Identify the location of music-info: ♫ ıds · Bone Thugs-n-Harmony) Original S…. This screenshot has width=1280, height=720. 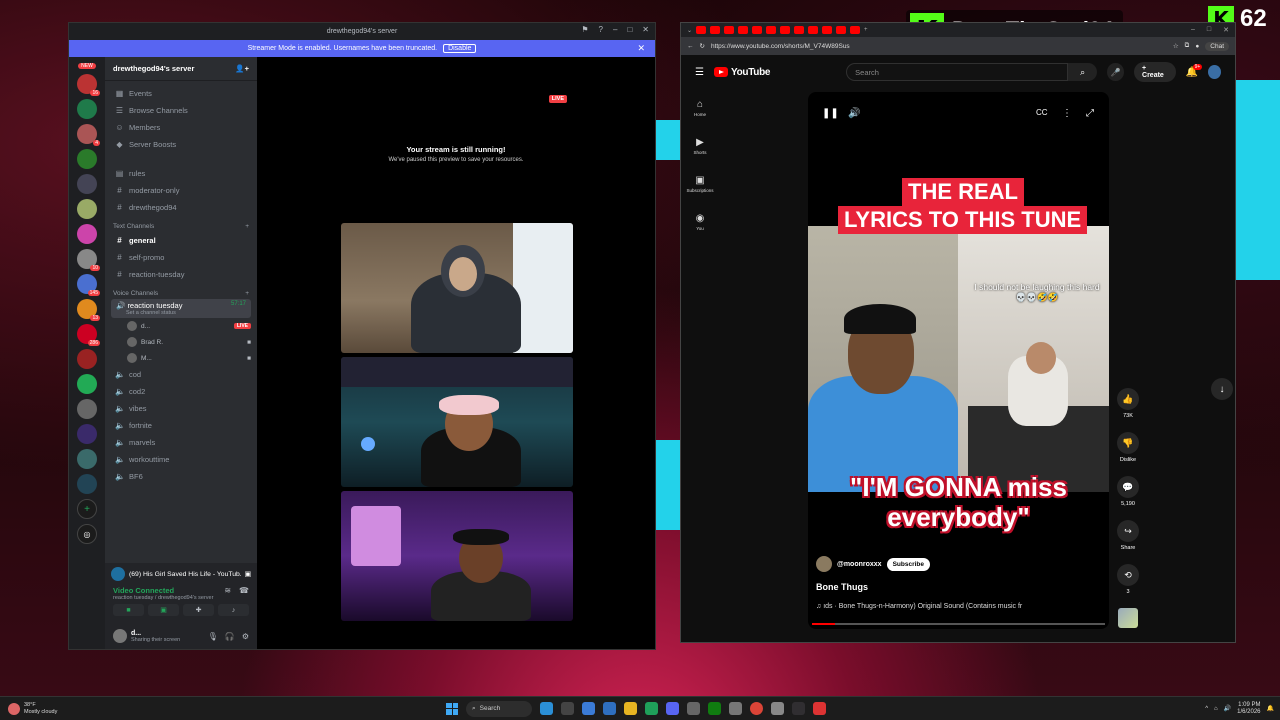
(919, 606).